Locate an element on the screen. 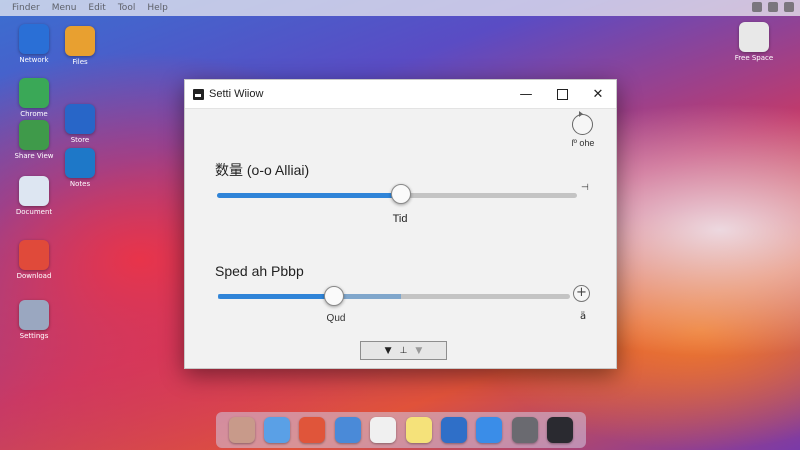 The width and height of the screenshot is (800, 450). desktop-icon: Document is located at coordinates (34, 196).